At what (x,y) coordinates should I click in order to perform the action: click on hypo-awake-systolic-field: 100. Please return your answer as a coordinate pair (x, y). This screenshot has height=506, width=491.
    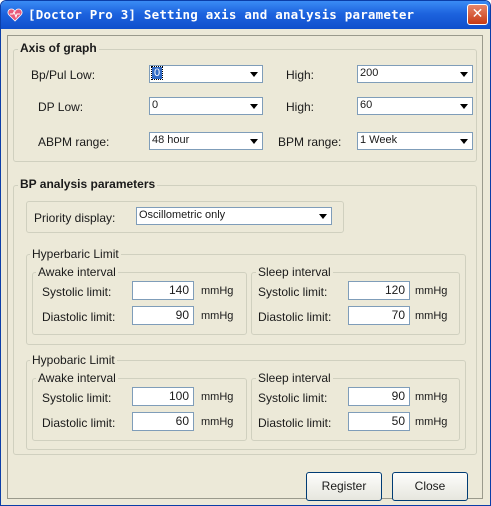
    Looking at the image, I should click on (163, 396).